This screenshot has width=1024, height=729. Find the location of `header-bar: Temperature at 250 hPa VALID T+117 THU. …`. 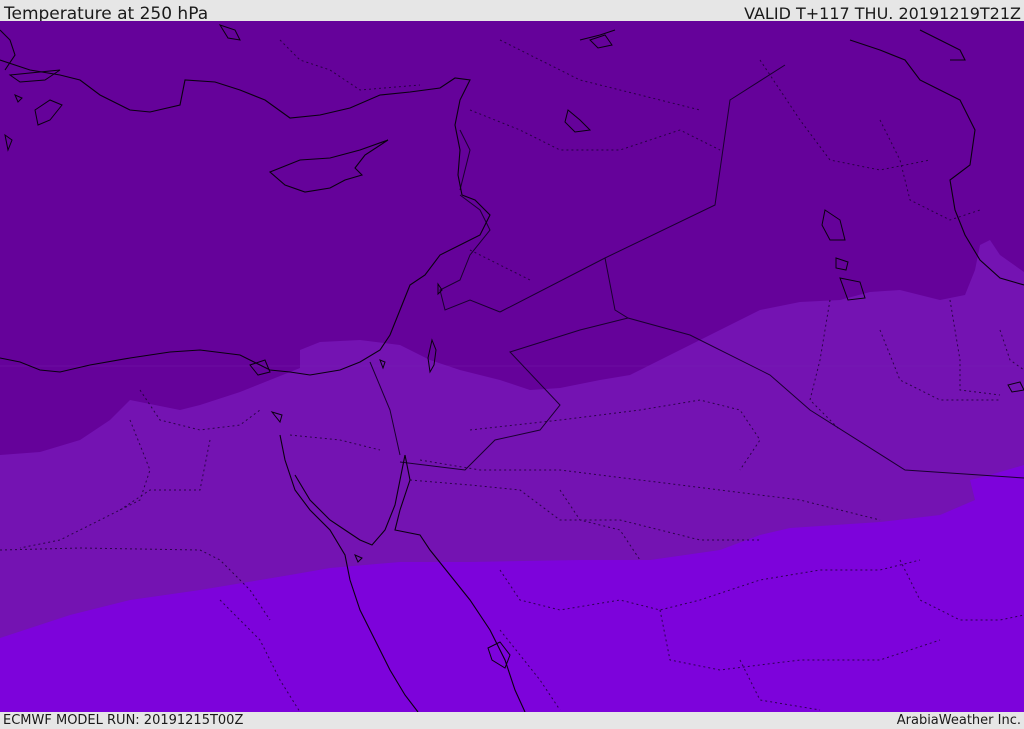

header-bar: Temperature at 250 hPa VALID T+117 THU. … is located at coordinates (512, 12).